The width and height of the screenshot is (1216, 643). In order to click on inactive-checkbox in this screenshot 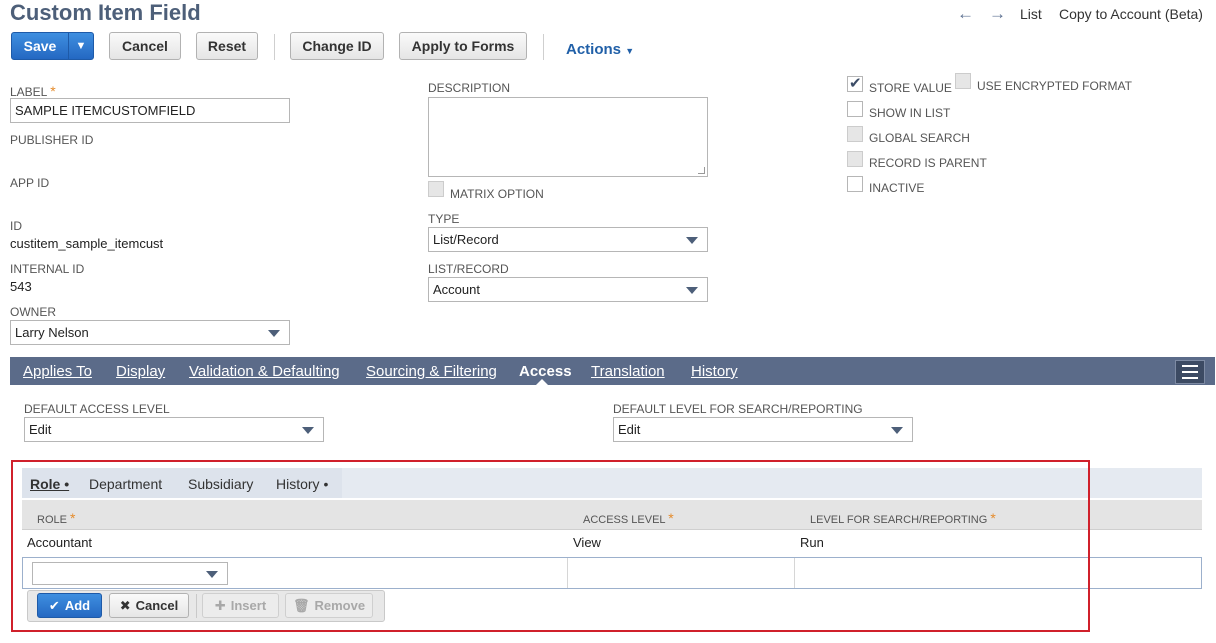, I will do `click(855, 184)`.